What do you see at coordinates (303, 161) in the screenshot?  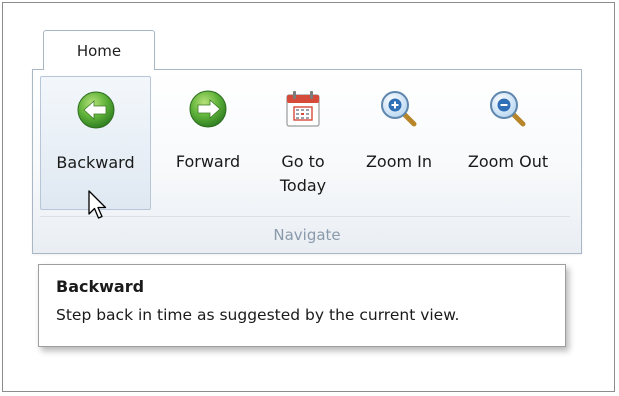 I see `go-to-today-label-line1: Go to` at bounding box center [303, 161].